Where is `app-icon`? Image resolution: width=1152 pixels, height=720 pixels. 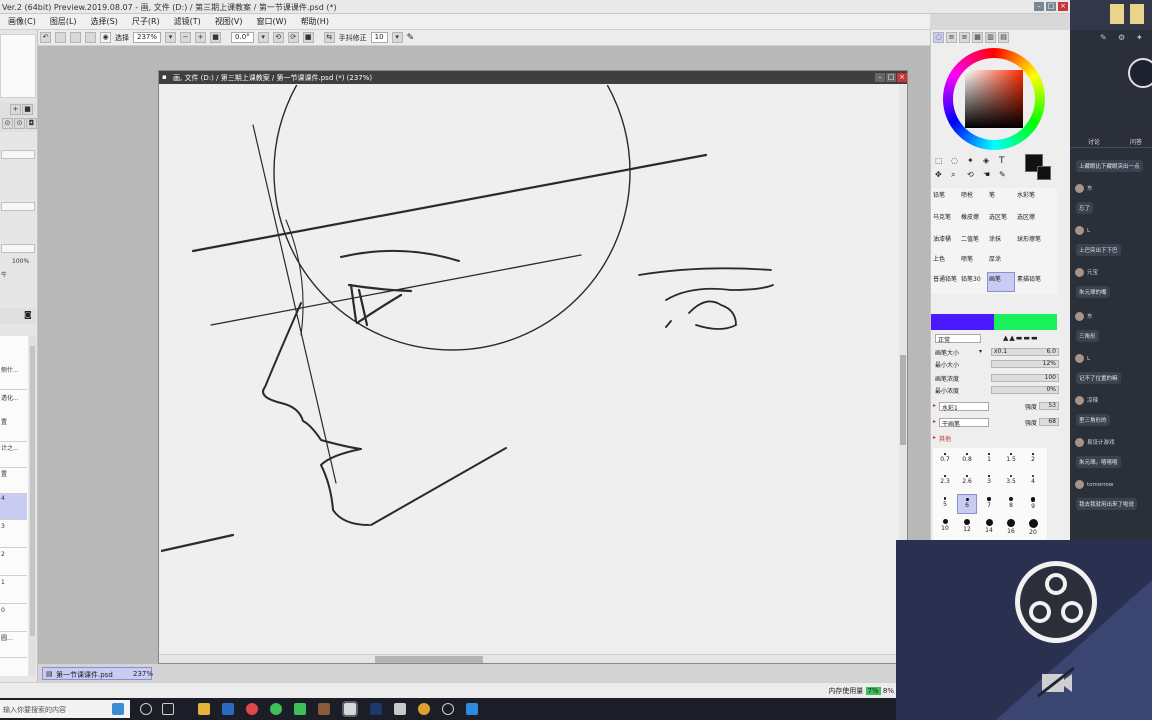
app-icon is located at coordinates (1117, 14).